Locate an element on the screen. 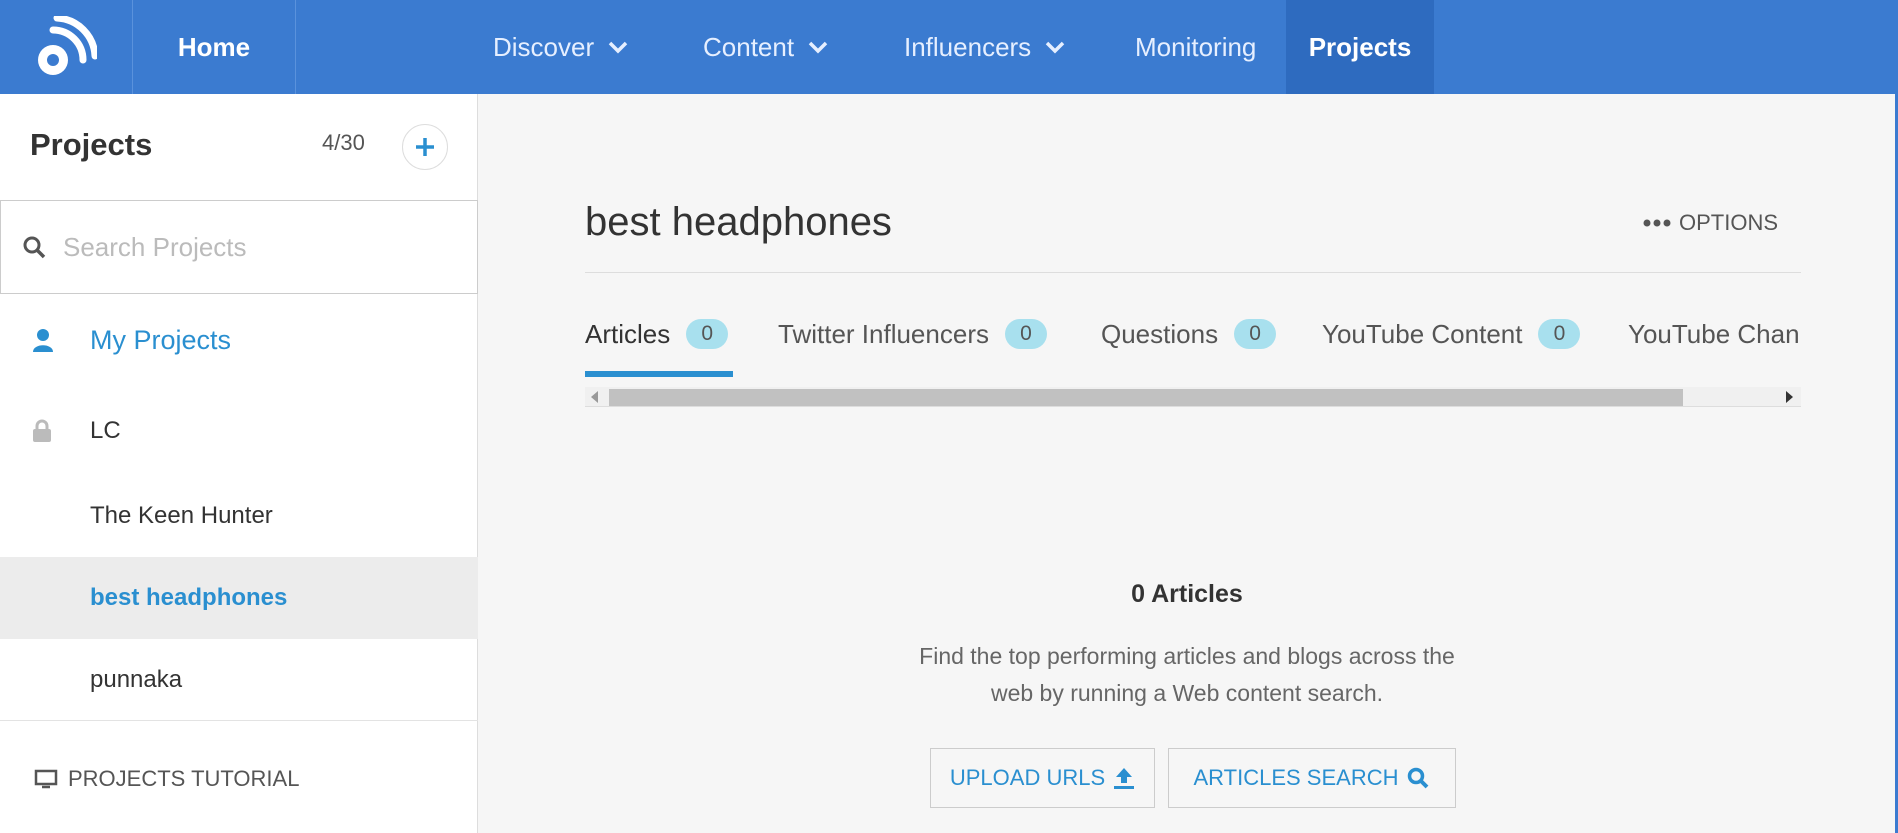 The height and width of the screenshot is (833, 1898). tab-label: Twitter Influencers is located at coordinates (883, 334).